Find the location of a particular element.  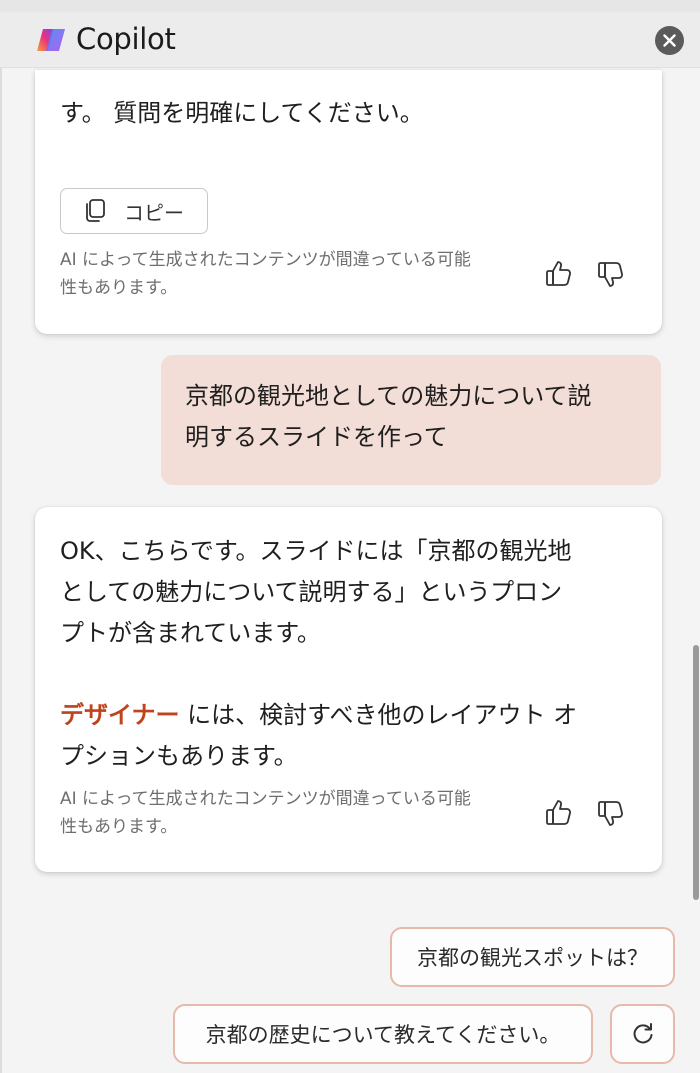

copilot-logo is located at coordinates (51, 40).